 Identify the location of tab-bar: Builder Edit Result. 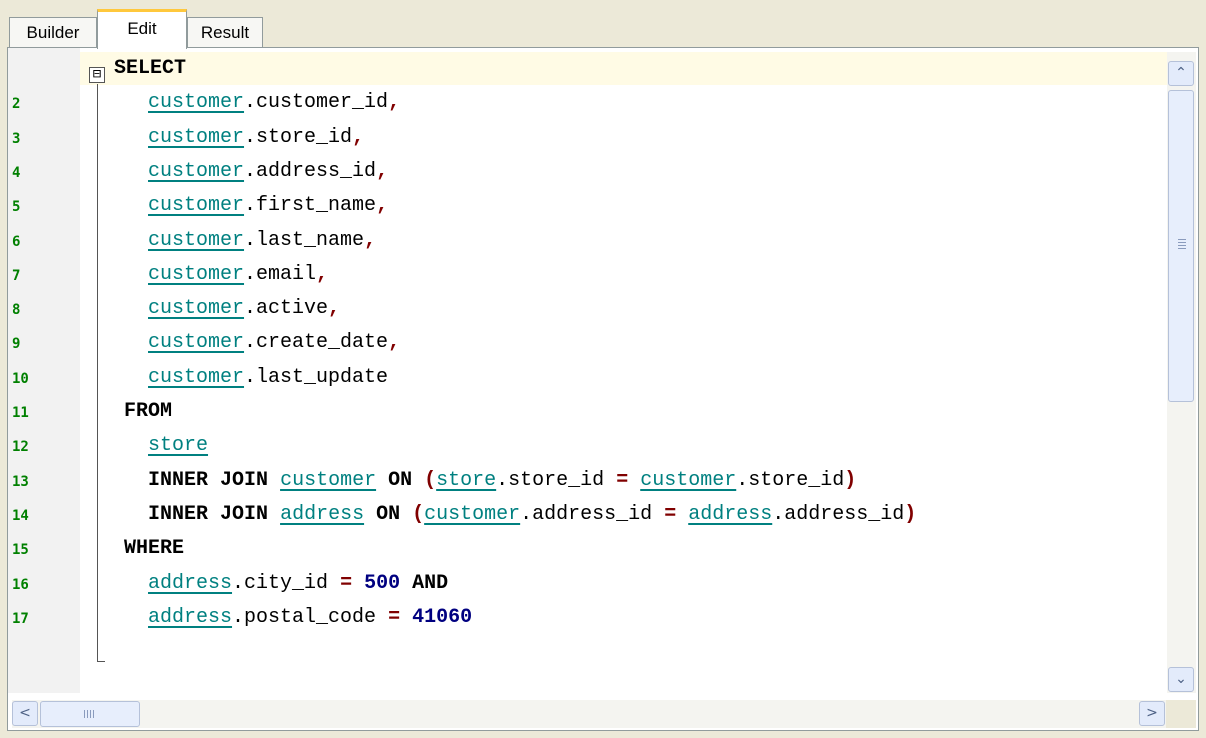
(603, 24).